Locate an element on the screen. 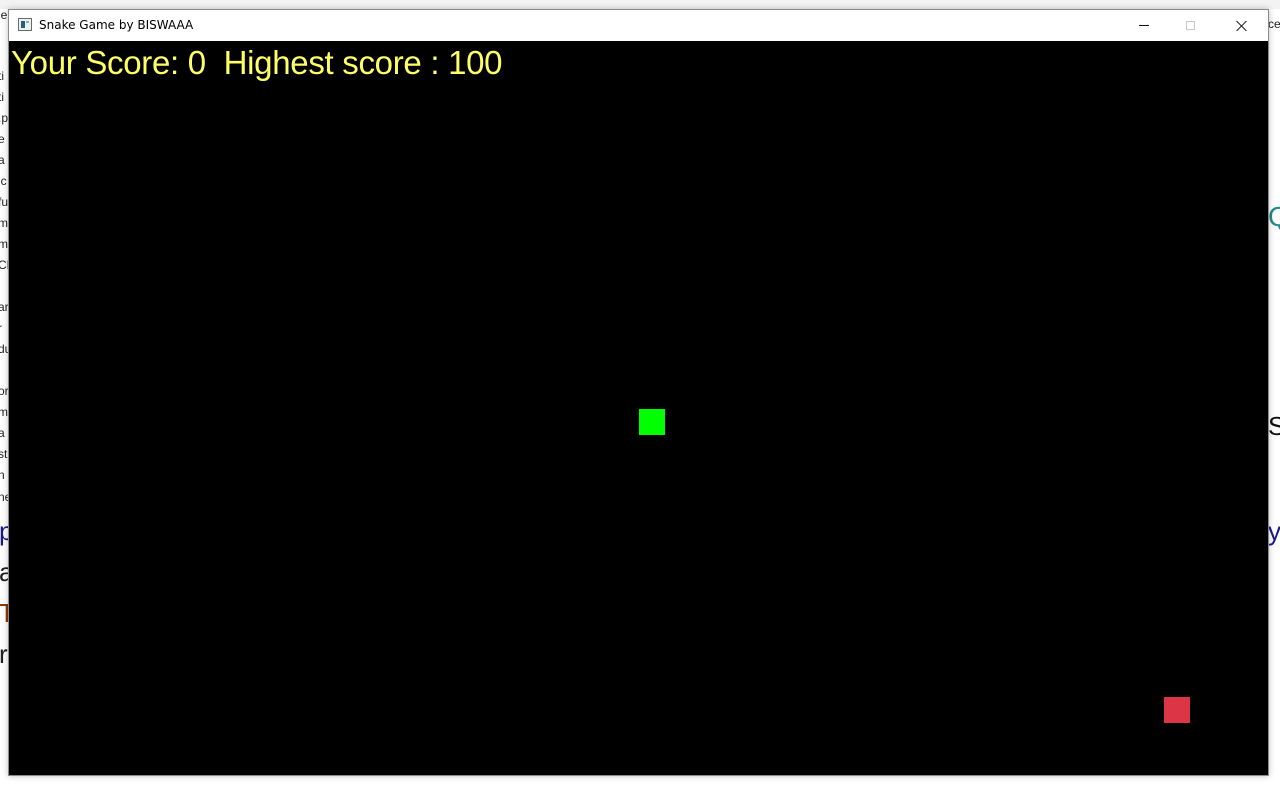  score-display: Your Score: 0 Highest score : 100 is located at coordinates (257, 63).